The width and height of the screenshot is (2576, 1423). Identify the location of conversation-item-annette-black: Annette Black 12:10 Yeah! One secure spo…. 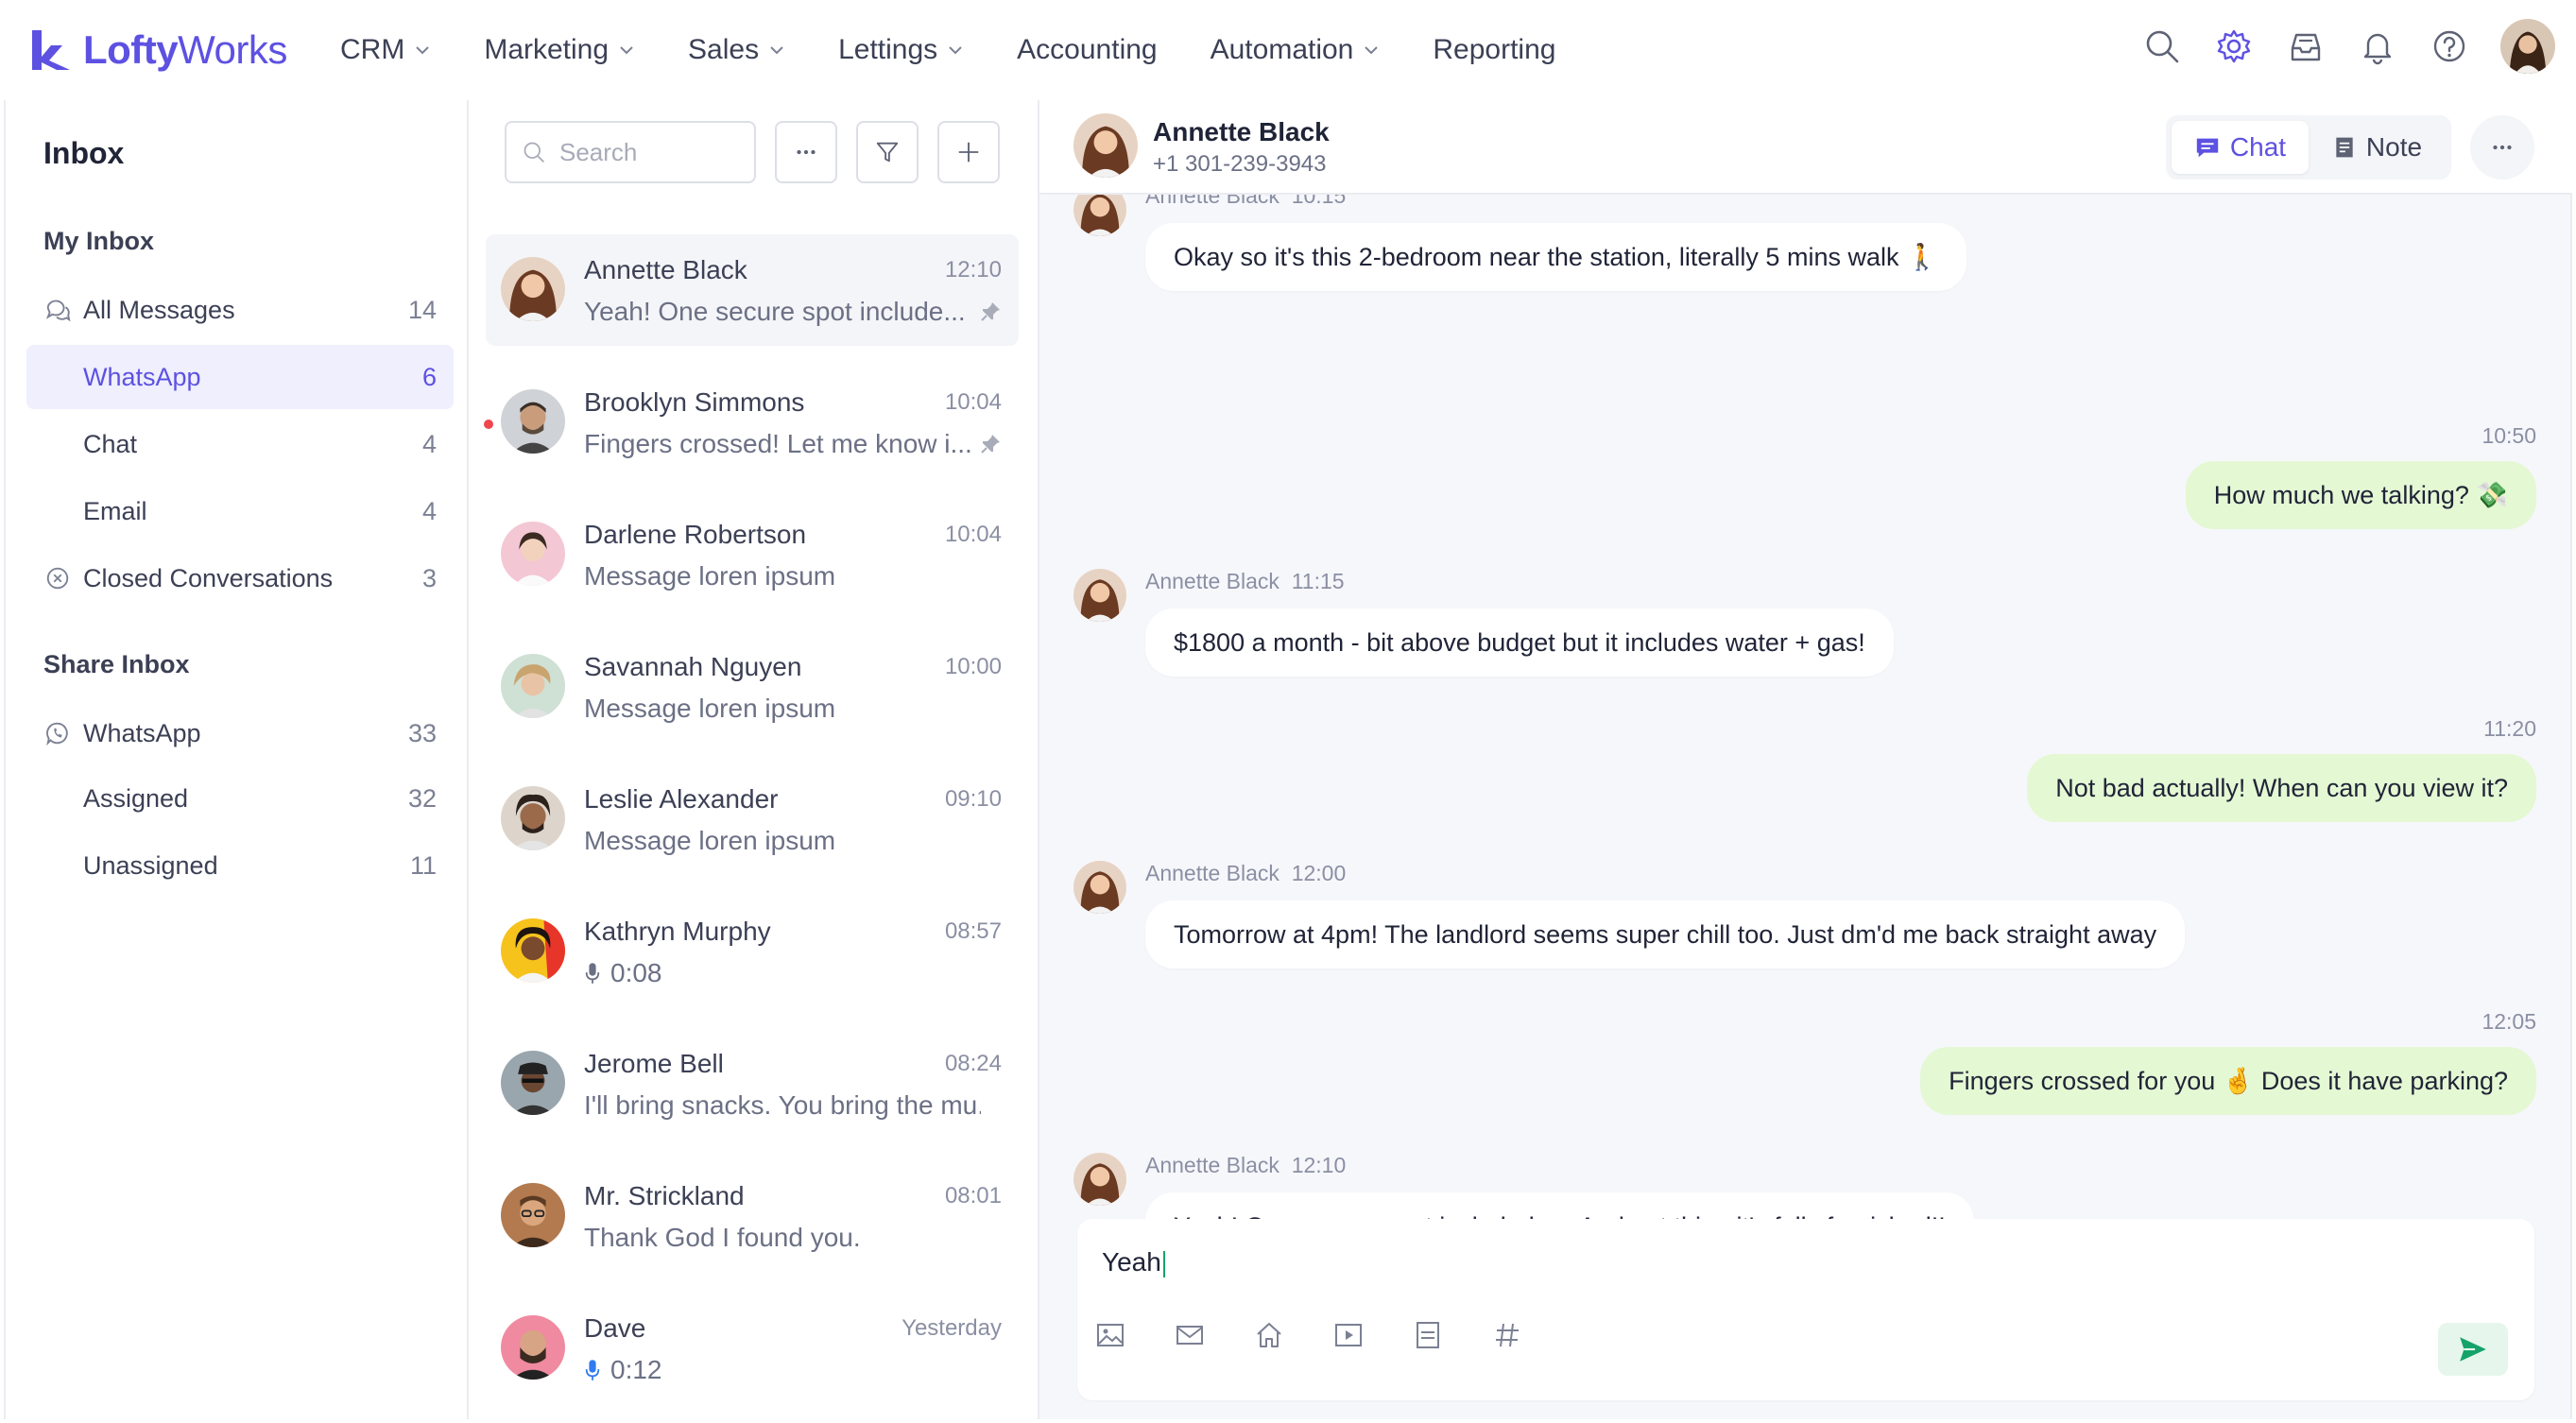
(752, 290).